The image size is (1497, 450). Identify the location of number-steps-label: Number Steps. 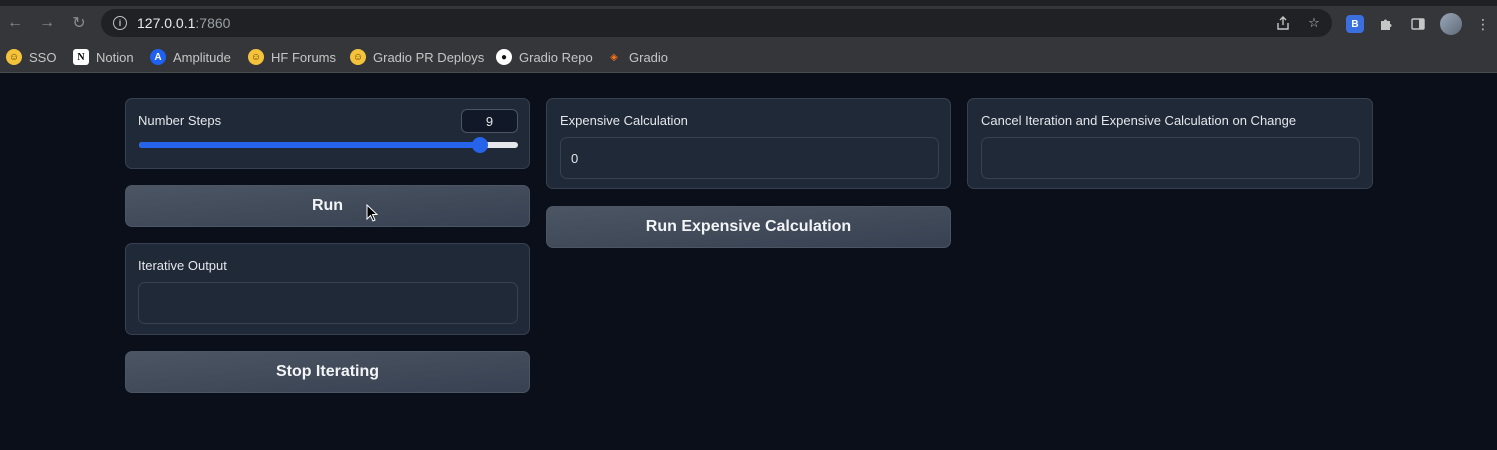
(180, 120).